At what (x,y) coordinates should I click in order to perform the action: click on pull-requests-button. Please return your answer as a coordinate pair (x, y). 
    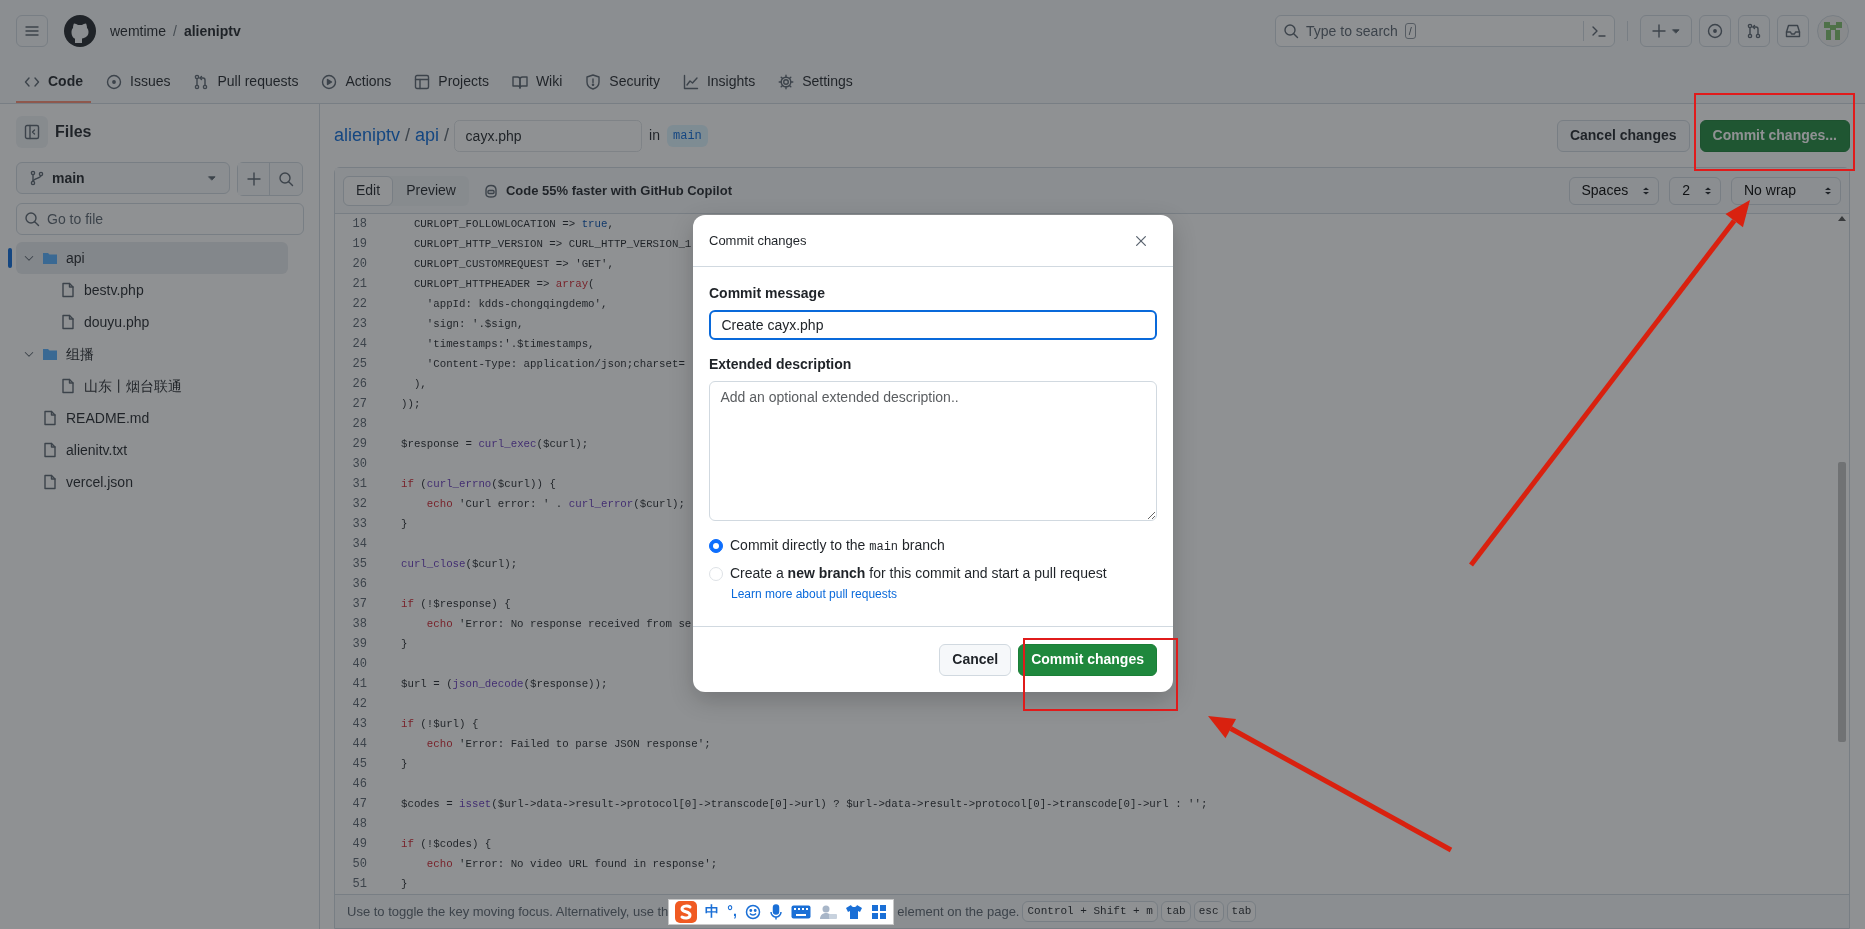
    Looking at the image, I should click on (1754, 31).